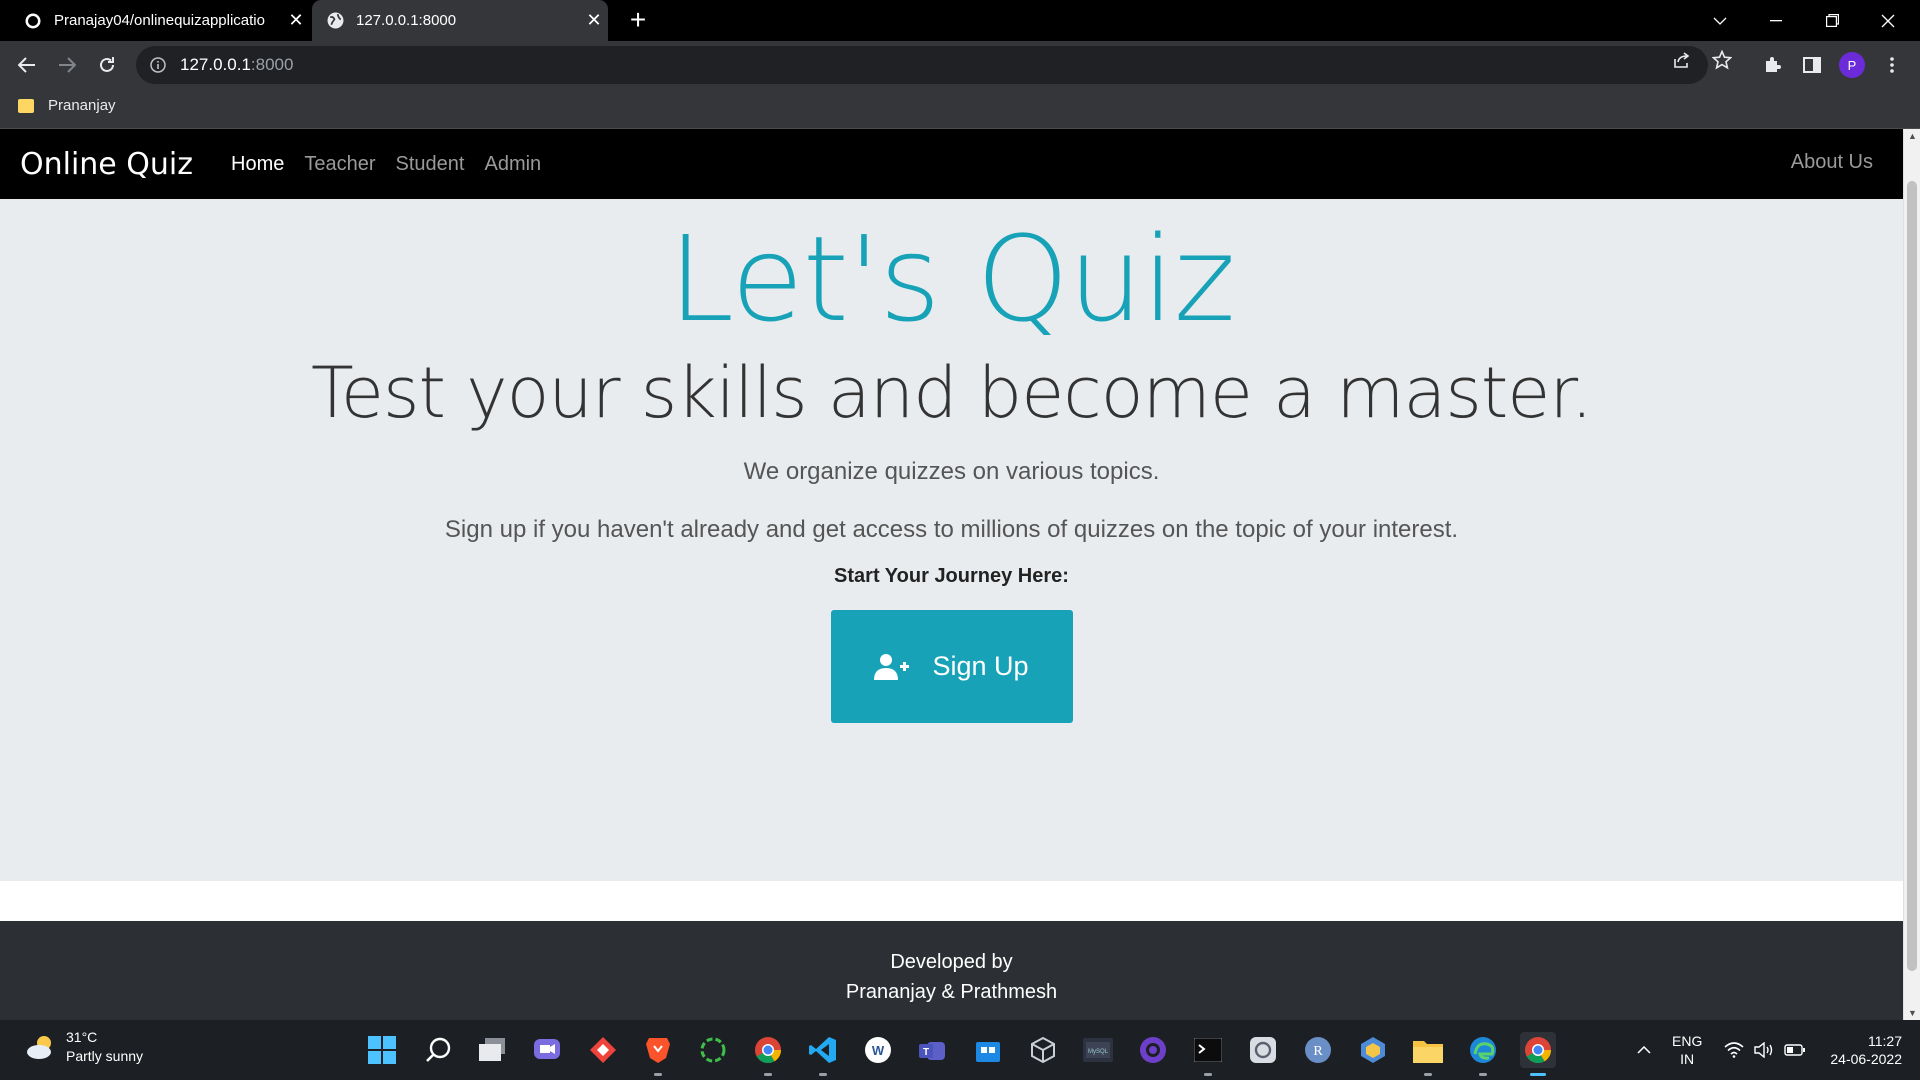  I want to click on store-icon, so click(988, 1050).